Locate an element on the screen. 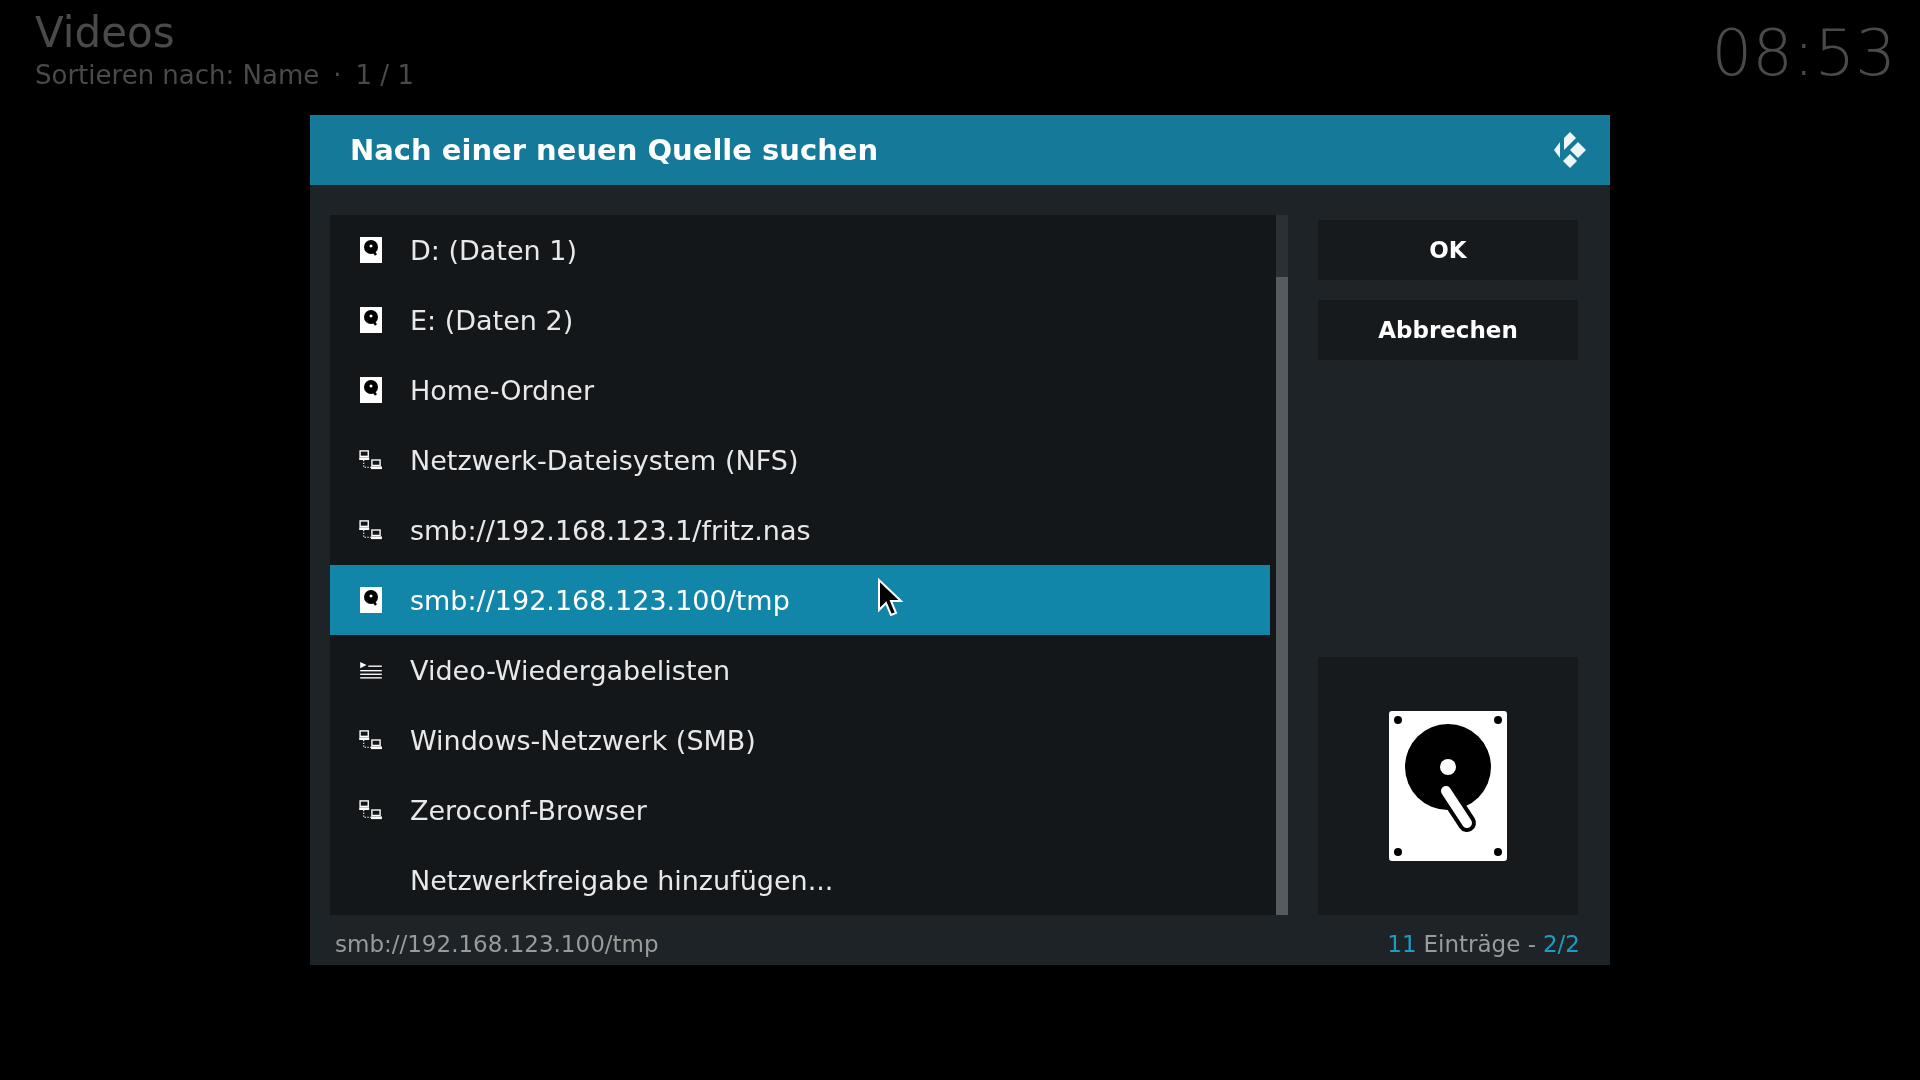  source-item: Zeroconf-Browser is located at coordinates (800, 810).